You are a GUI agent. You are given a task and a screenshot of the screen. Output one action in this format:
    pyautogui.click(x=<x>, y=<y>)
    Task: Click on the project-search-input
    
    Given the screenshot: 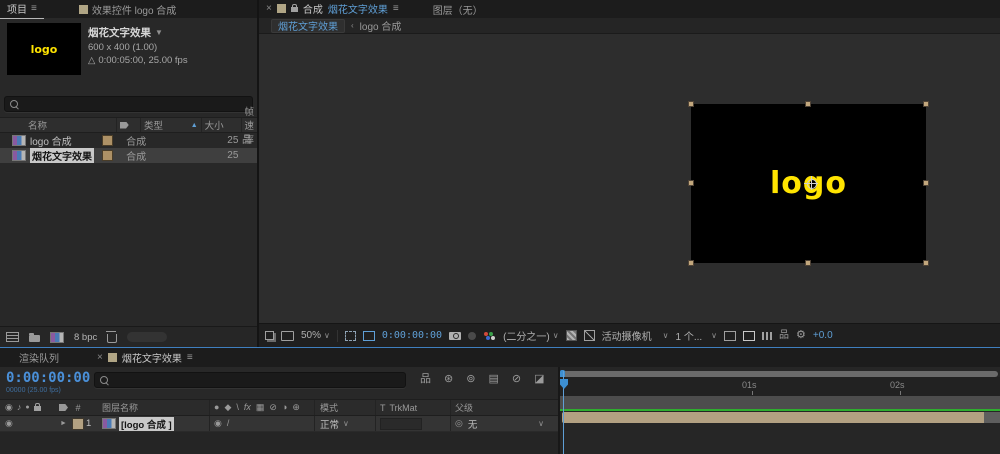 What is the action you would take?
    pyautogui.click(x=128, y=104)
    